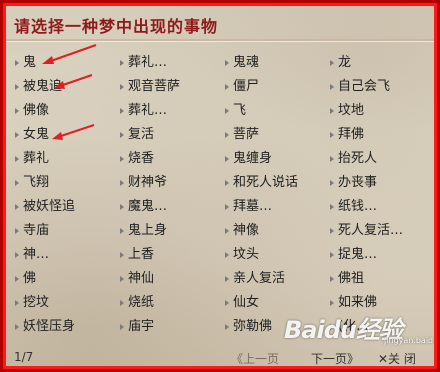 The width and height of the screenshot is (440, 372). Describe the element at coordinates (171, 279) in the screenshot. I see `dream-item-link: 神仙` at that location.